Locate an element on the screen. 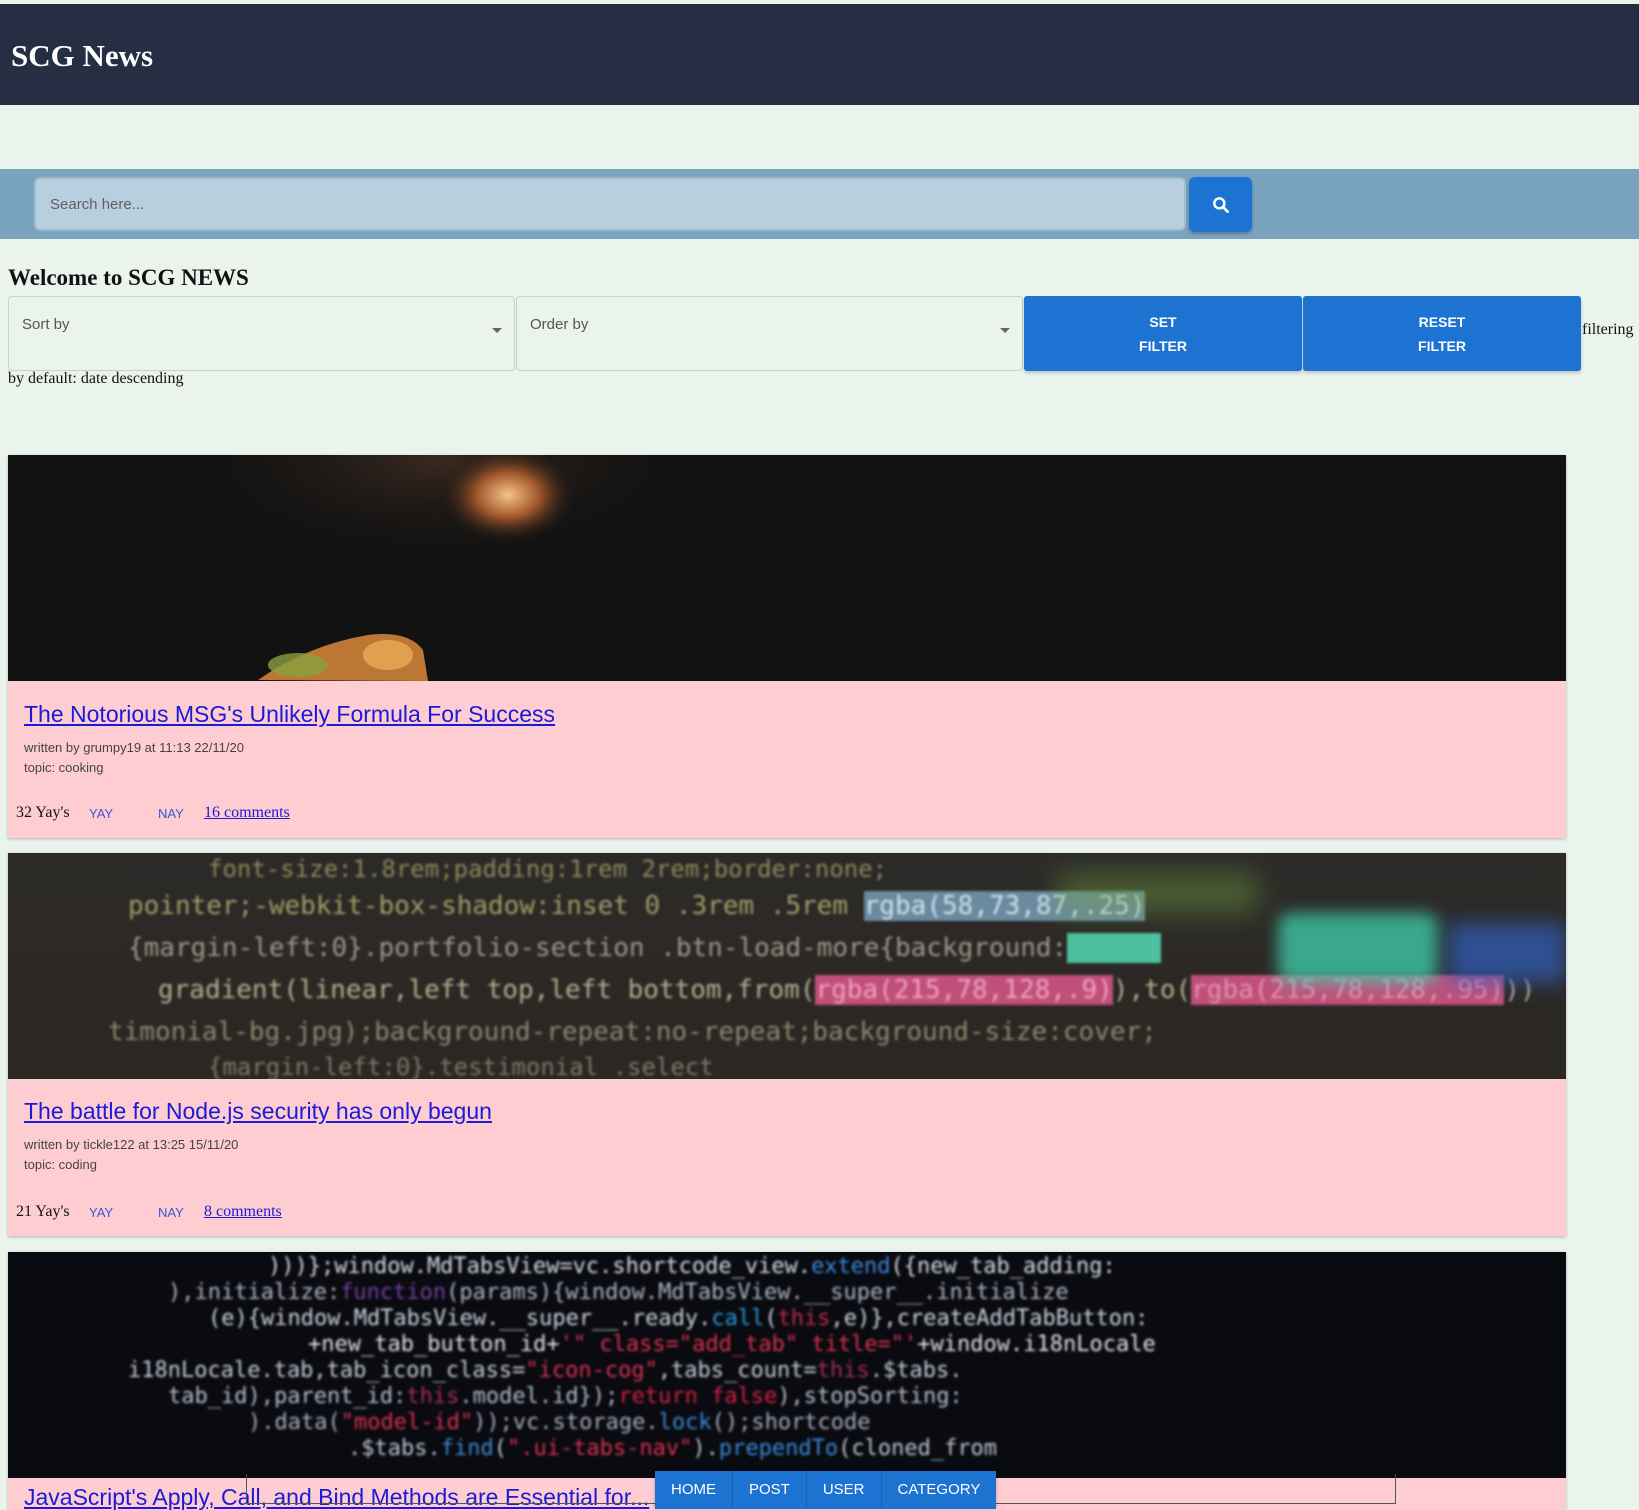  search-icon is located at coordinates (1220, 204).